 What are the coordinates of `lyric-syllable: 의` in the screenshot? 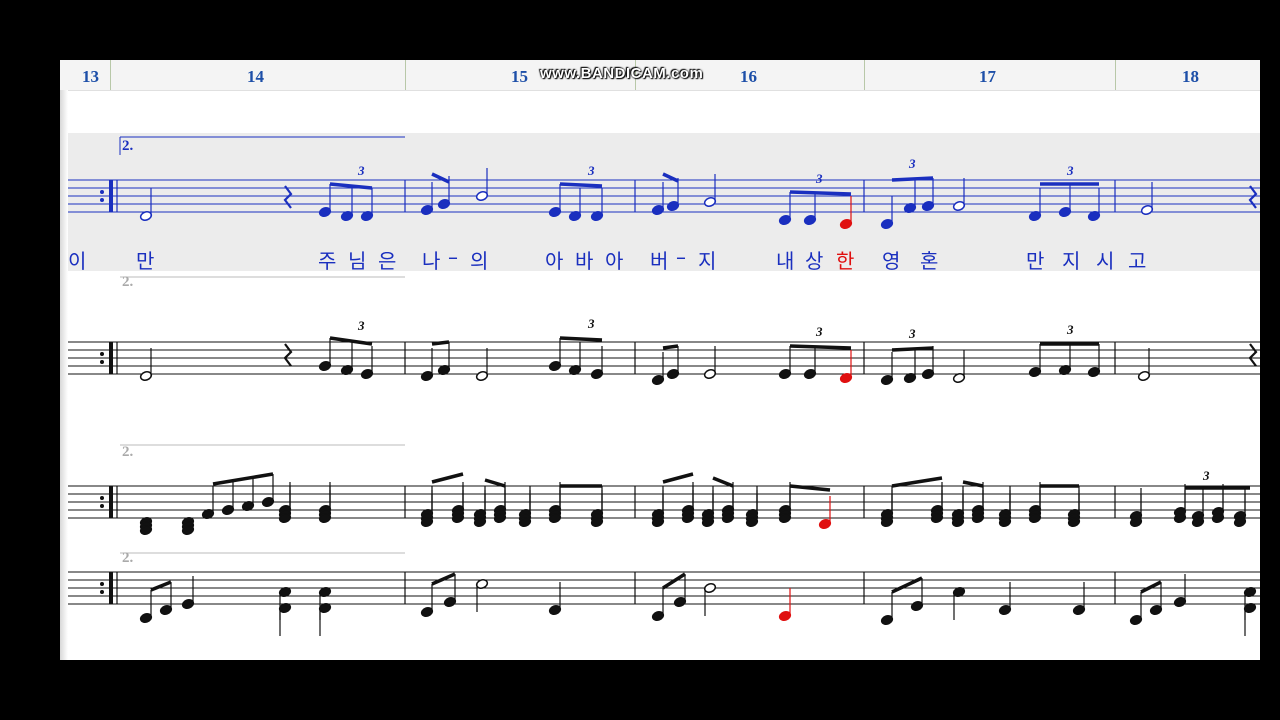 It's located at (479, 259).